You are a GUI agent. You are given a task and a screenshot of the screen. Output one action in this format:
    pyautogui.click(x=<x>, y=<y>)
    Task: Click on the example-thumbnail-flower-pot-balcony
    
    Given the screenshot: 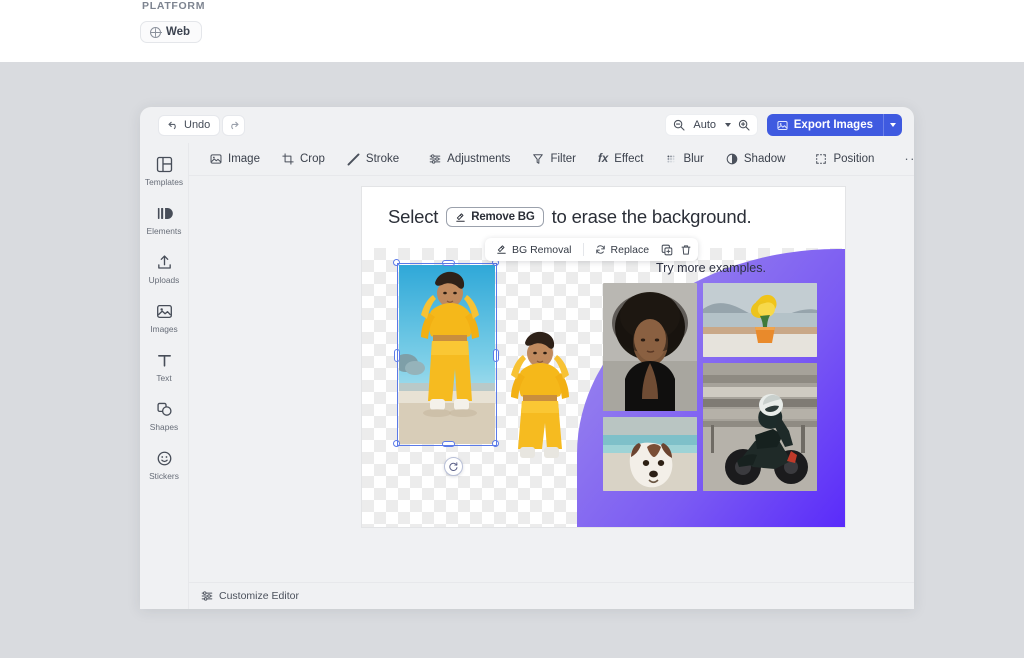 What is the action you would take?
    pyautogui.click(x=760, y=320)
    